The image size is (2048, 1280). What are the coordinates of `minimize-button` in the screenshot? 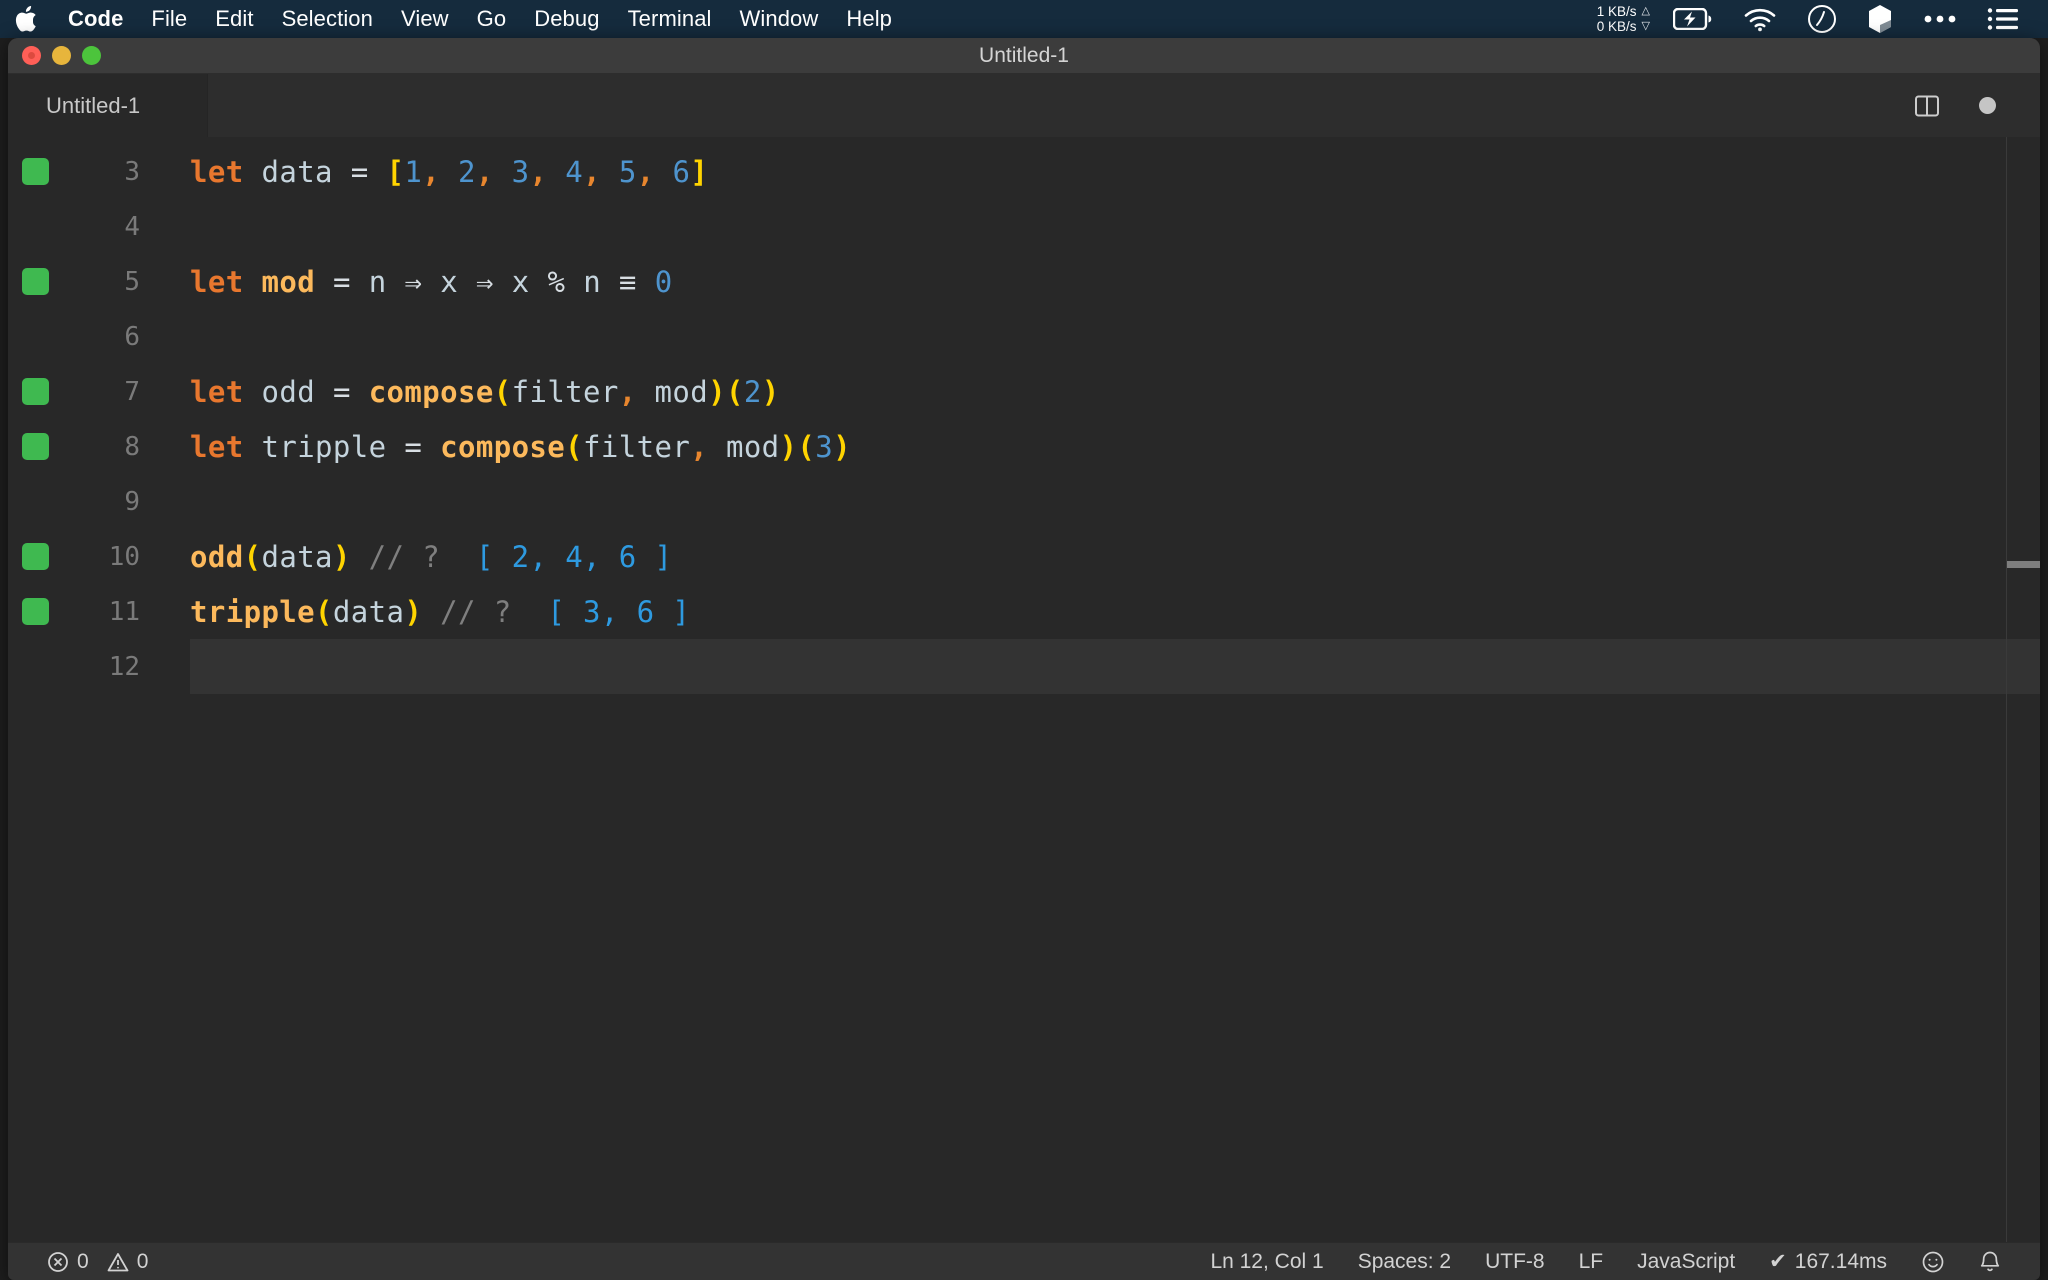 It's located at (61, 55).